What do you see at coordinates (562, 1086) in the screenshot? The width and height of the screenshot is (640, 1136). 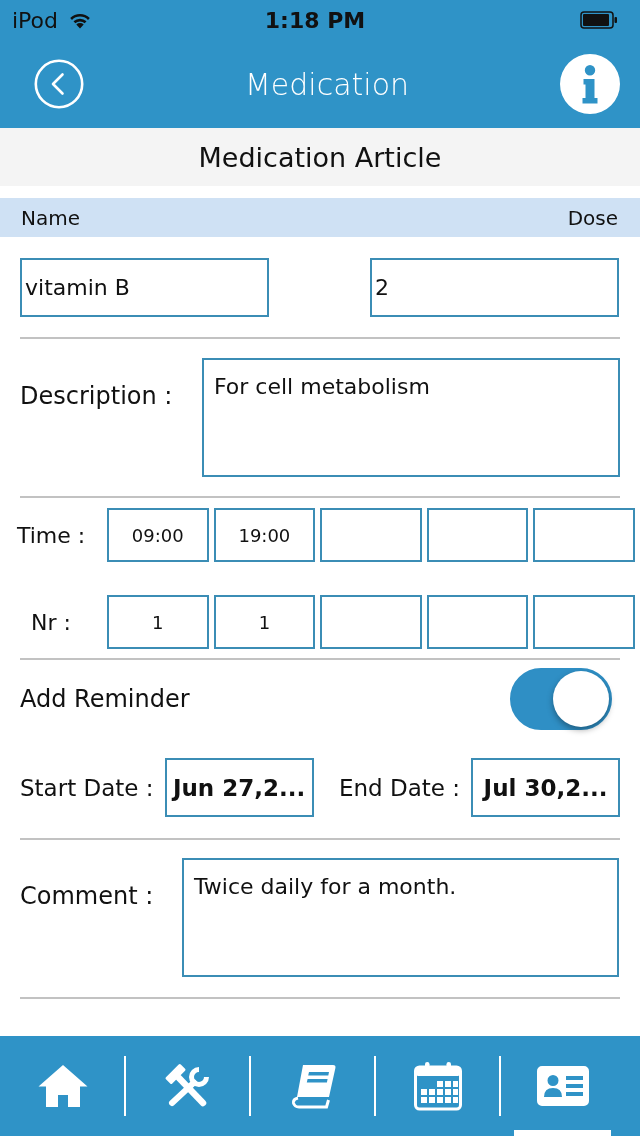 I see `contact-card-icon` at bounding box center [562, 1086].